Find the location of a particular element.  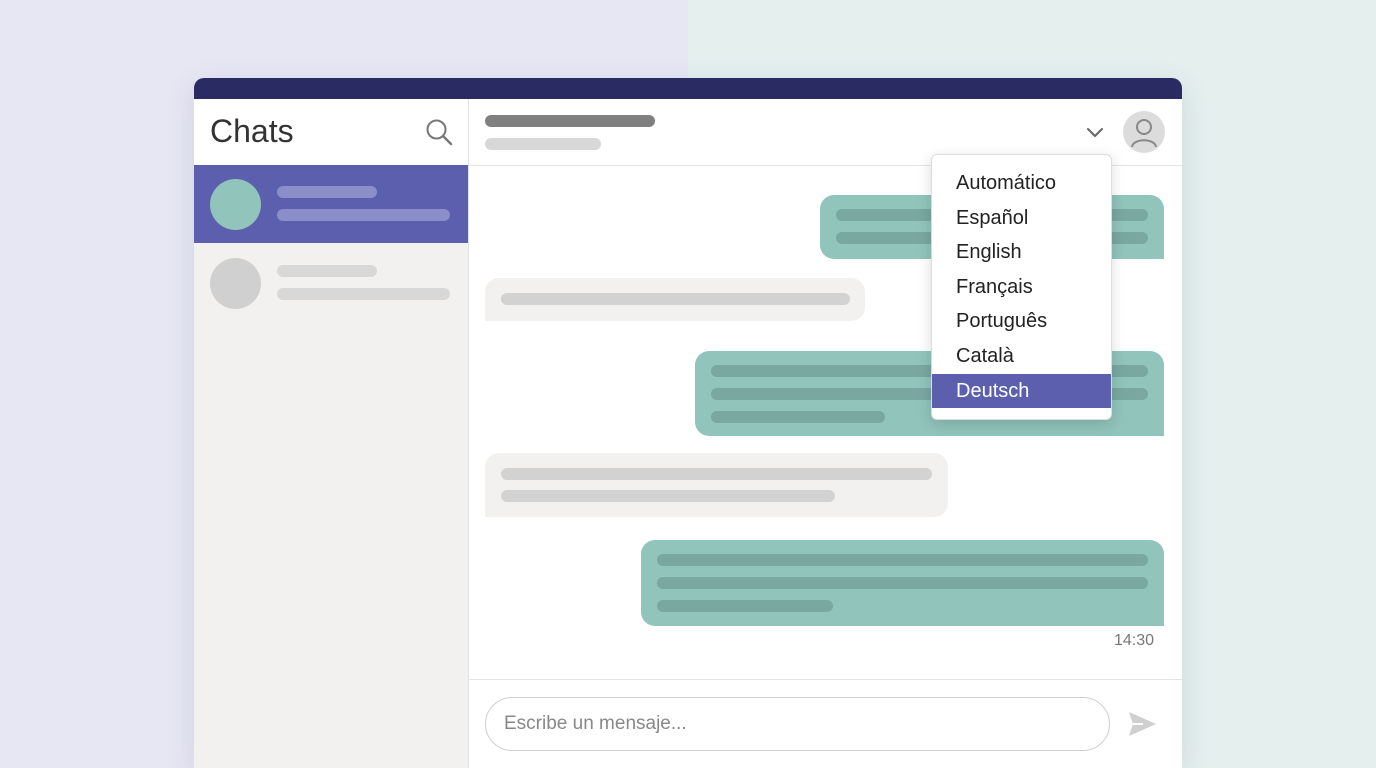

language-option-portugues: Português is located at coordinates (1021, 321).